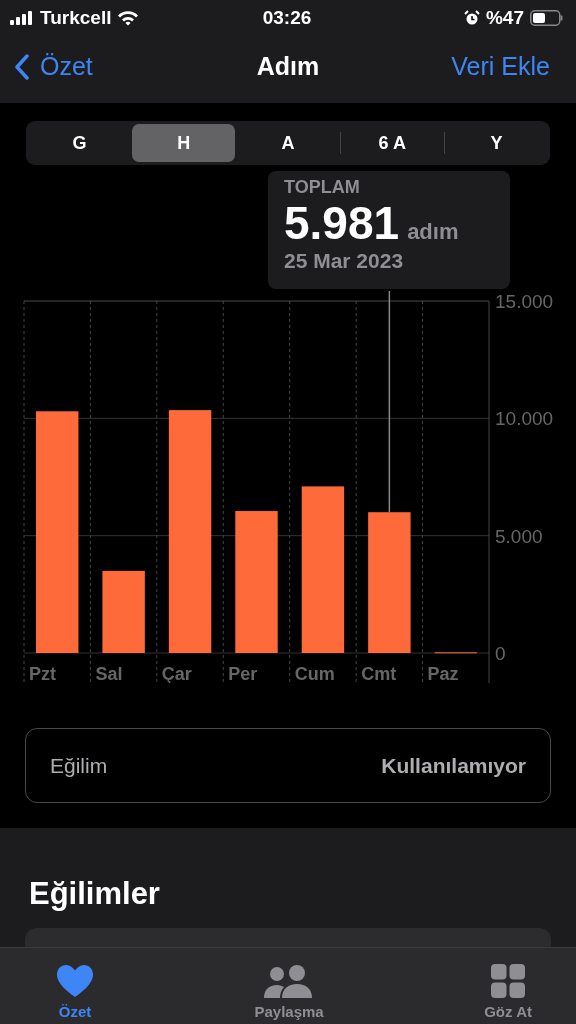  I want to click on heart-icon, so click(75, 981).